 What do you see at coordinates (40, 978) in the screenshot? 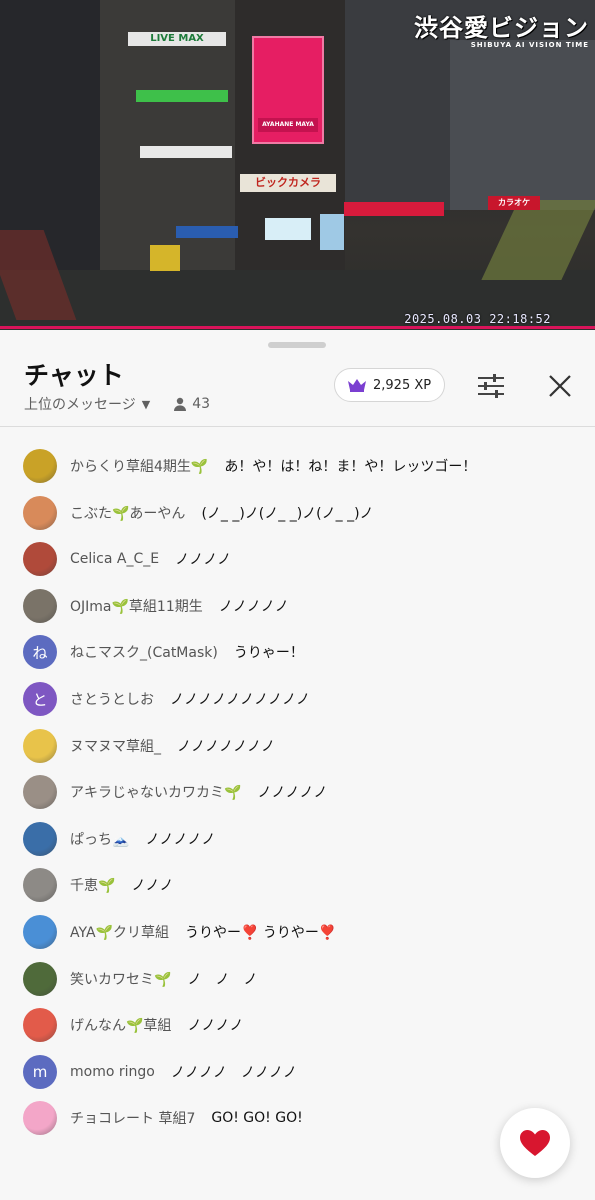
I see `kingfisher-avatar` at bounding box center [40, 978].